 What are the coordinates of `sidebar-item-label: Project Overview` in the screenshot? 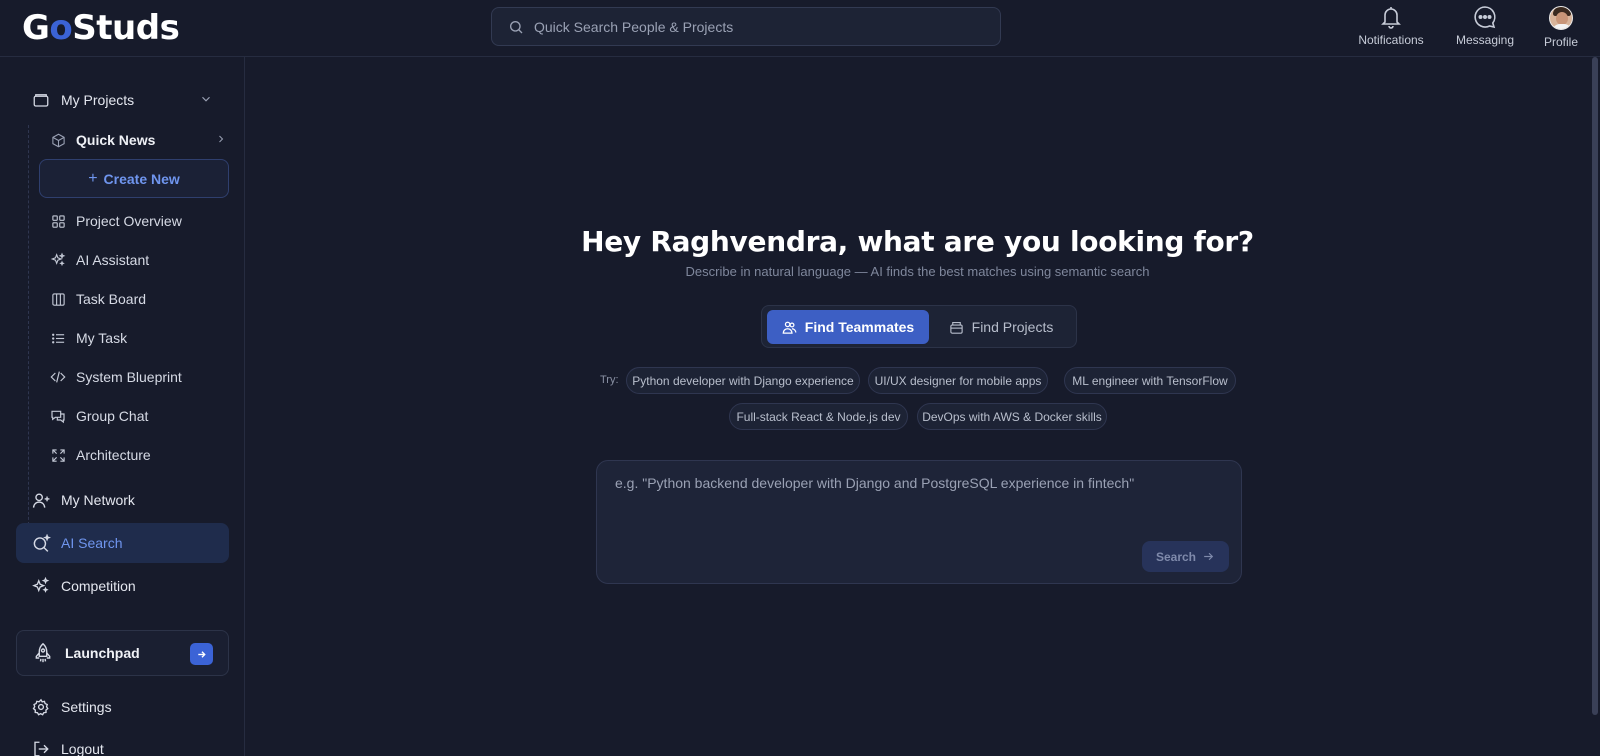 It's located at (129, 221).